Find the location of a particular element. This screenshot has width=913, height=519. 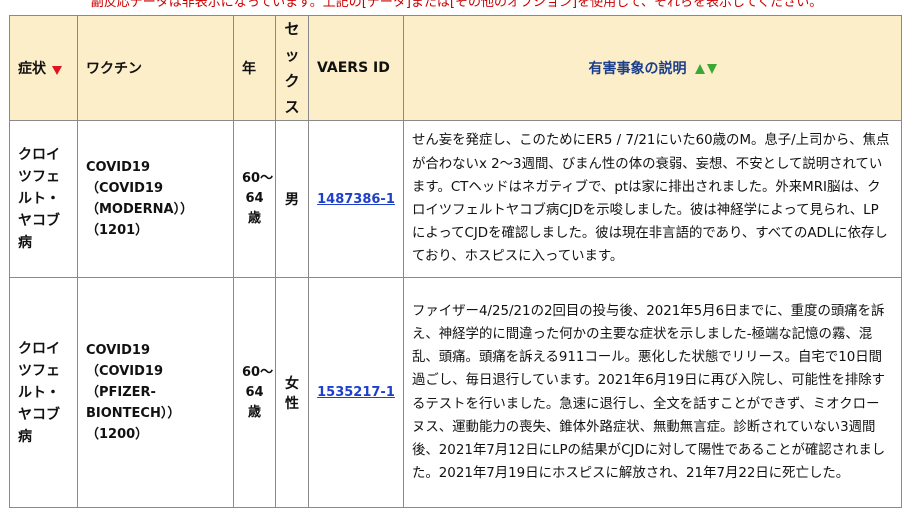

cell-sex: 女 性 is located at coordinates (292, 392).